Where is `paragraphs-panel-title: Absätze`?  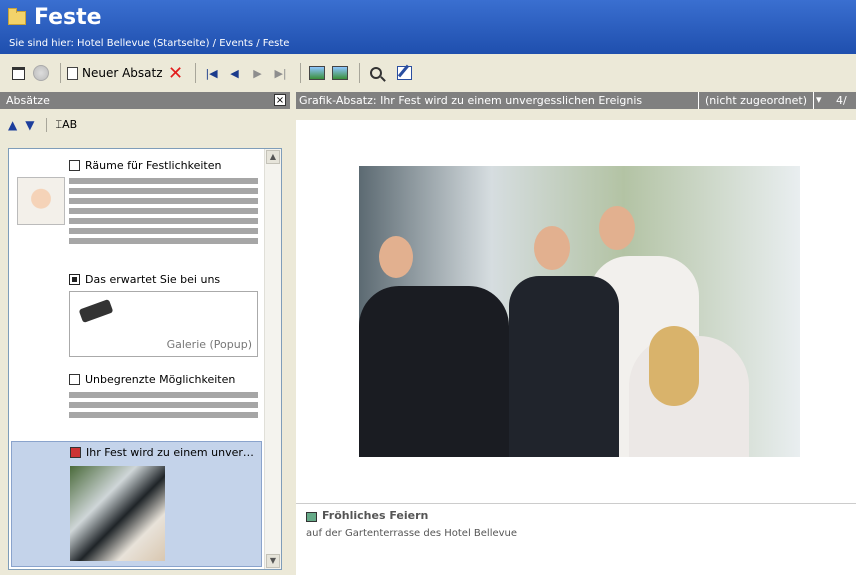 paragraphs-panel-title: Absätze is located at coordinates (28, 100).